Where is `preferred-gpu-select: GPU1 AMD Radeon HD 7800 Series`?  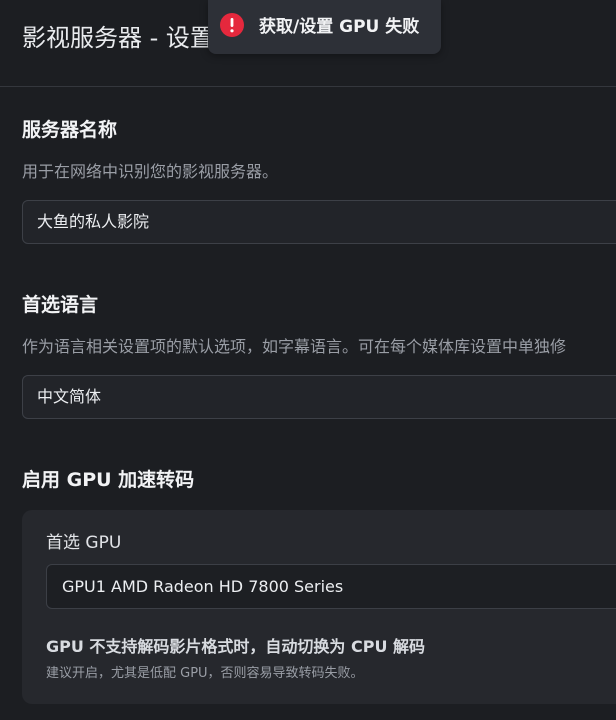
preferred-gpu-select: GPU1 AMD Radeon HD 7800 Series is located at coordinates (331, 586).